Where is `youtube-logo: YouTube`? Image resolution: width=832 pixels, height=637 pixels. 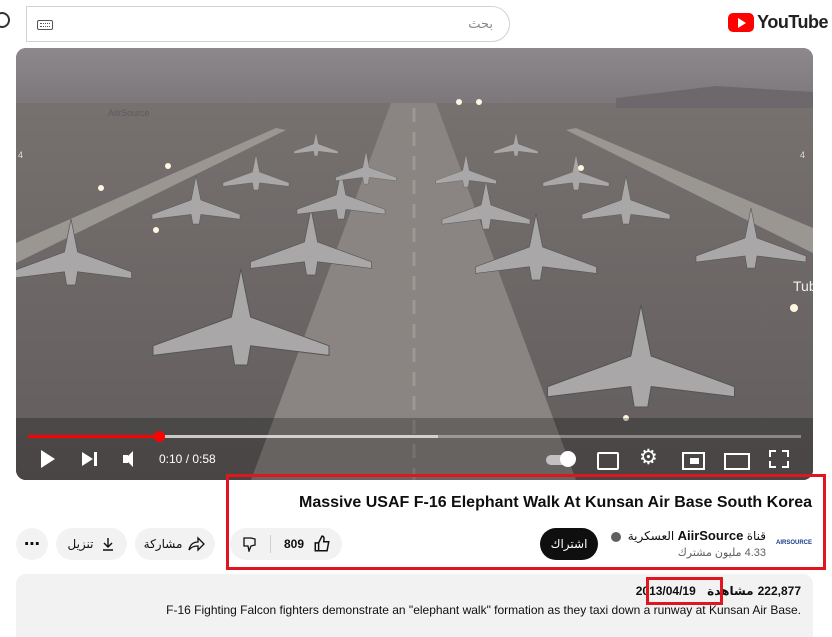 youtube-logo: YouTube is located at coordinates (778, 22).